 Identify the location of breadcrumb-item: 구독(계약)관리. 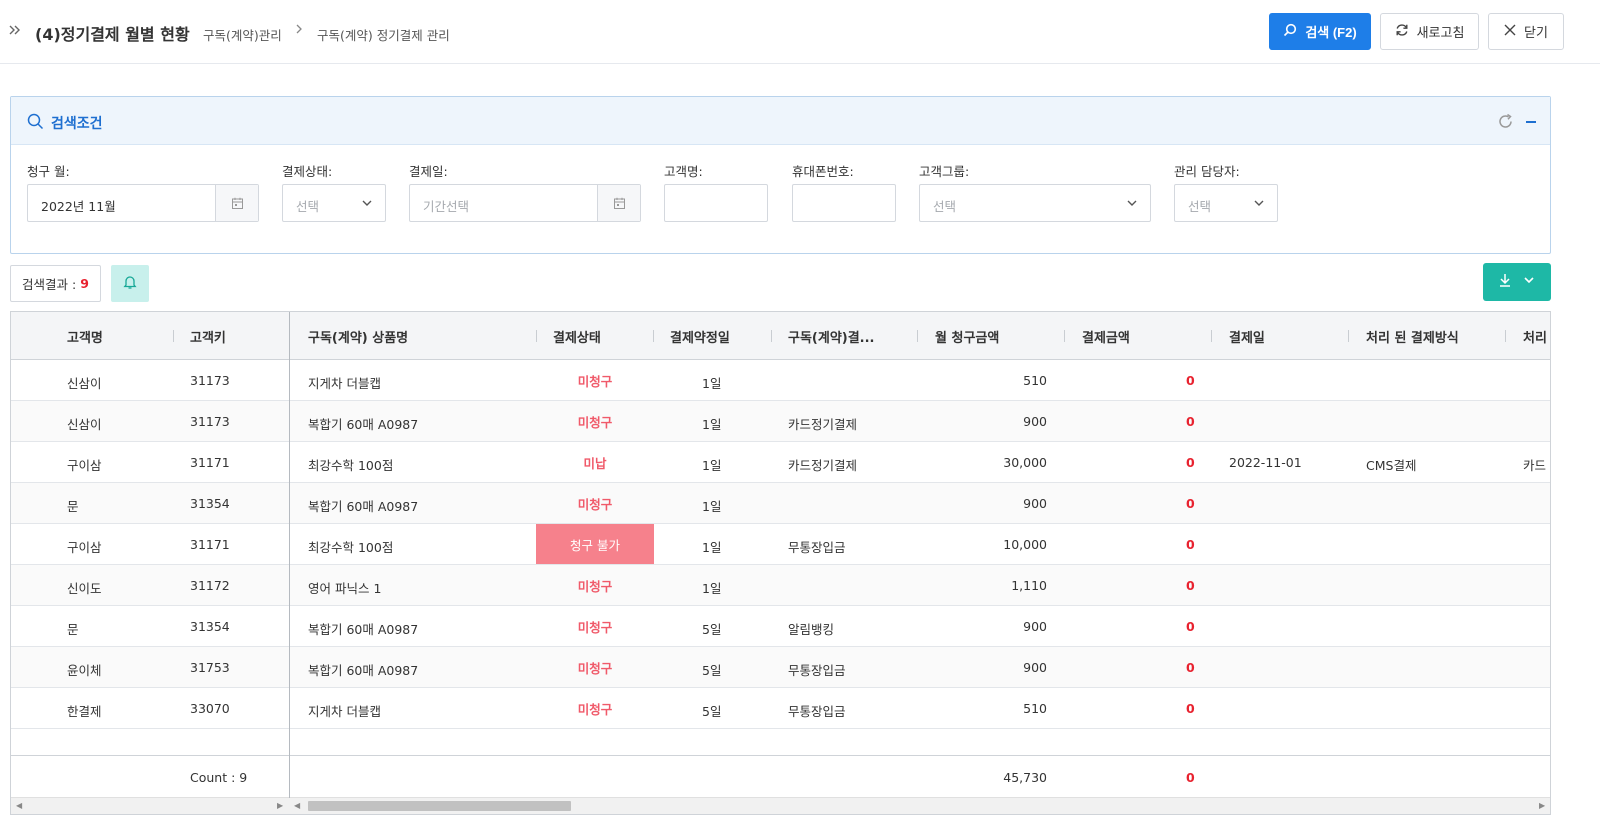
(242, 34).